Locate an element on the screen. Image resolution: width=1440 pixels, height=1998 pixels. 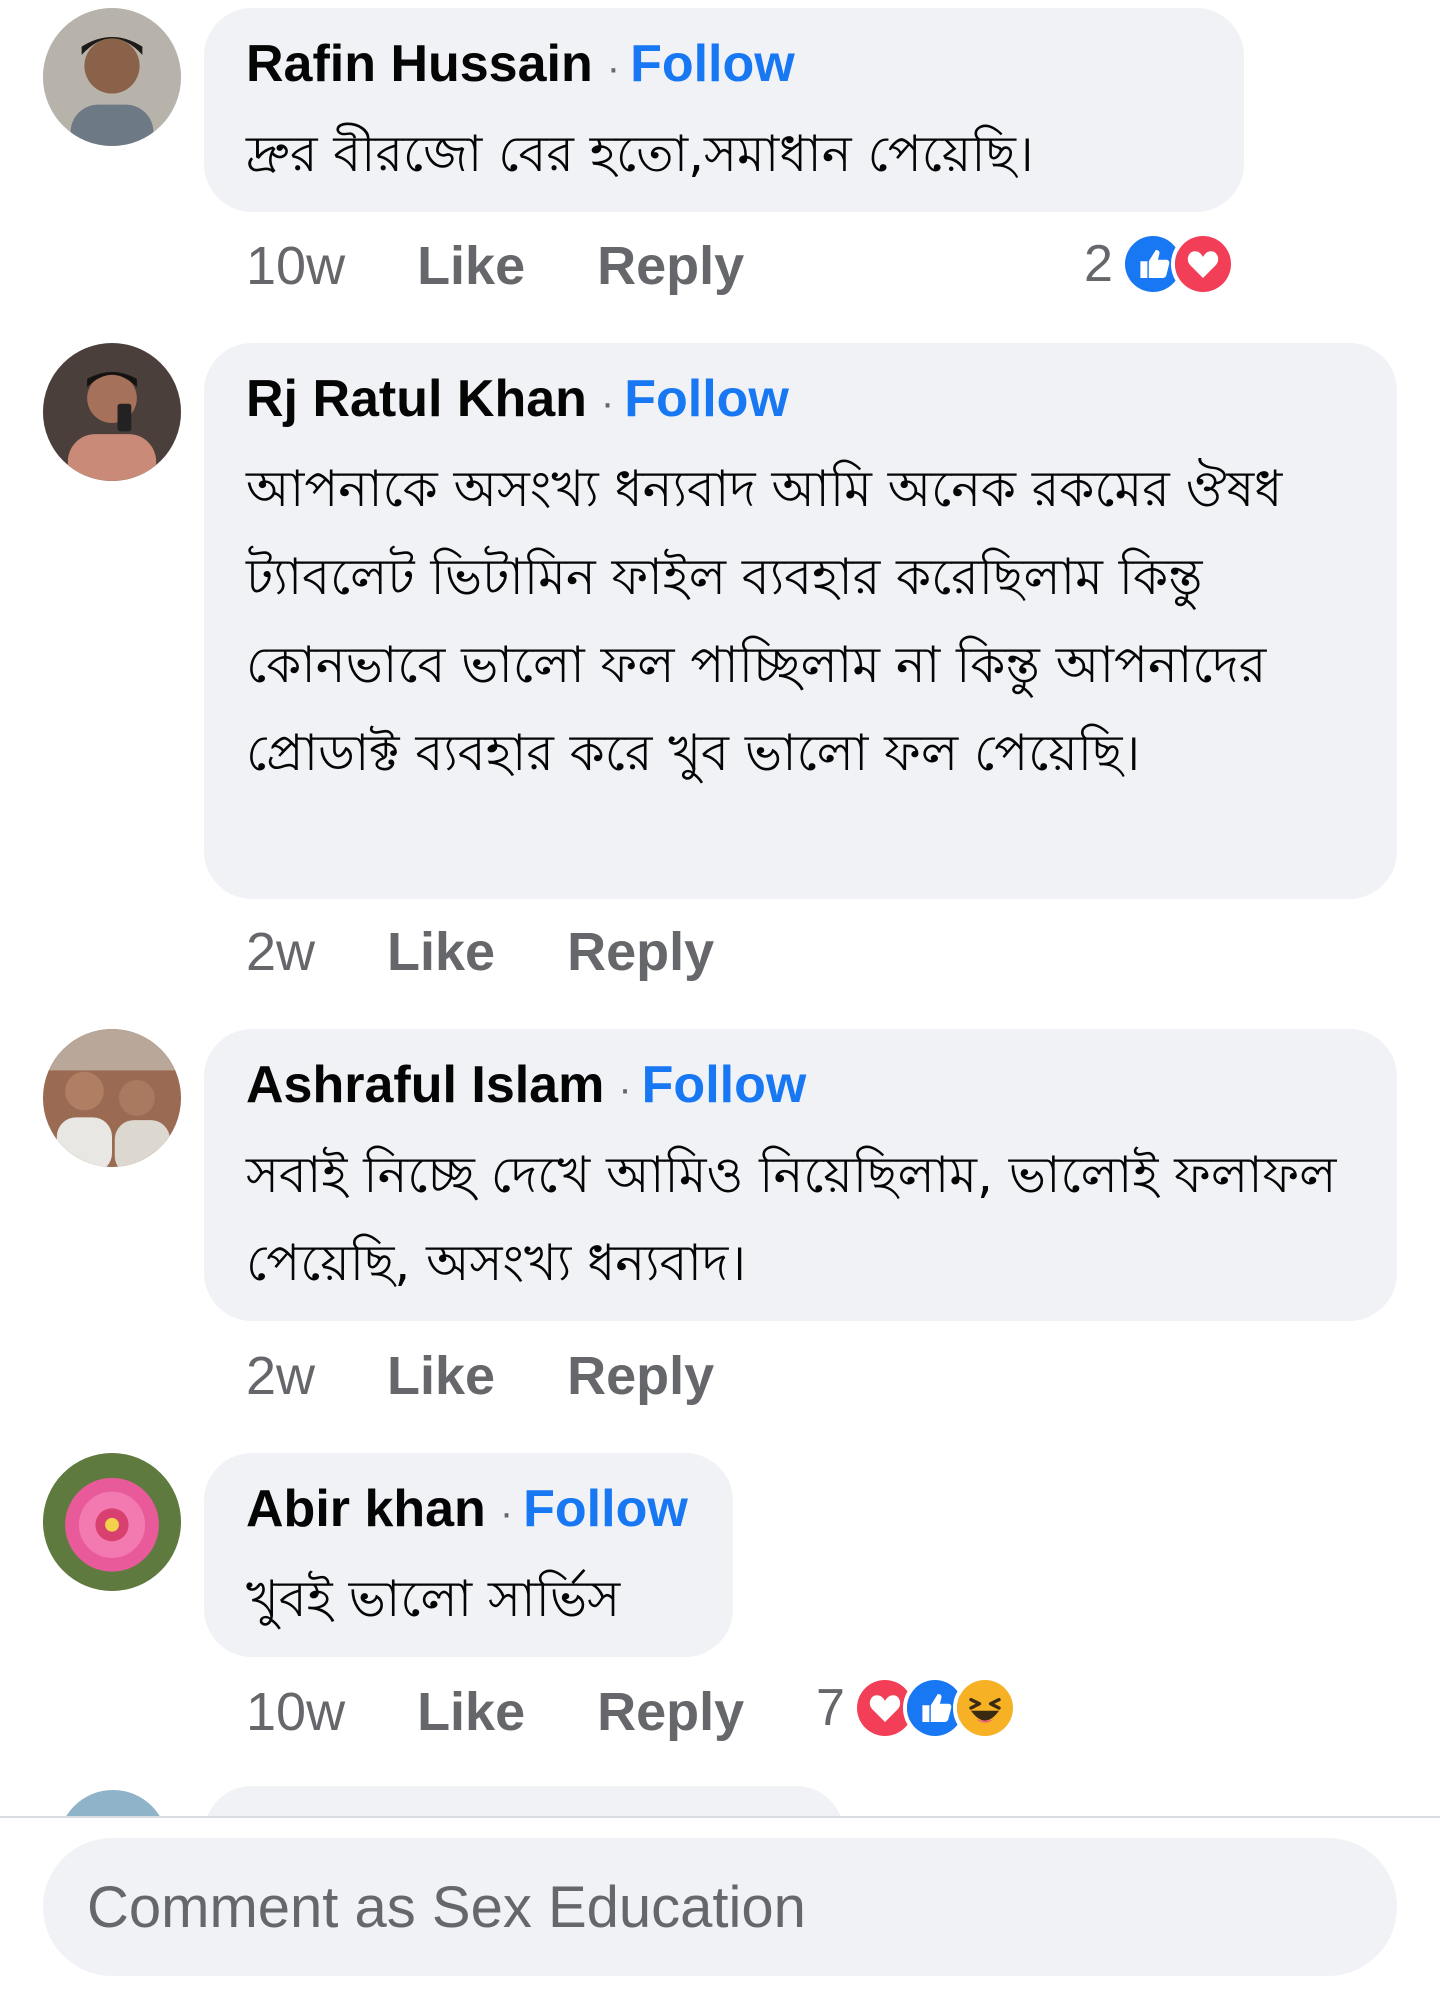
haha-icon is located at coordinates (984, 1708).